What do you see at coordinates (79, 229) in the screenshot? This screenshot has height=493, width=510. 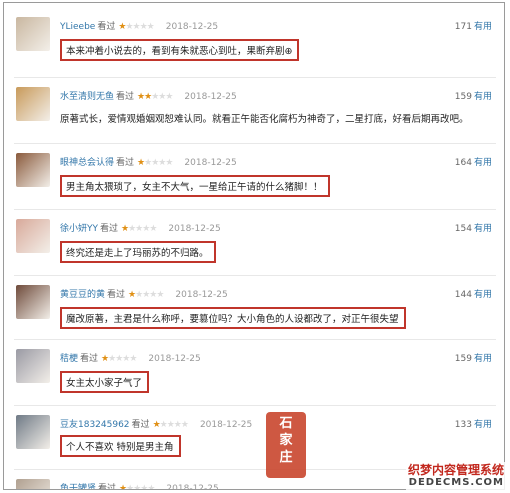 I see `username-link: 徐小妍YY` at bounding box center [79, 229].